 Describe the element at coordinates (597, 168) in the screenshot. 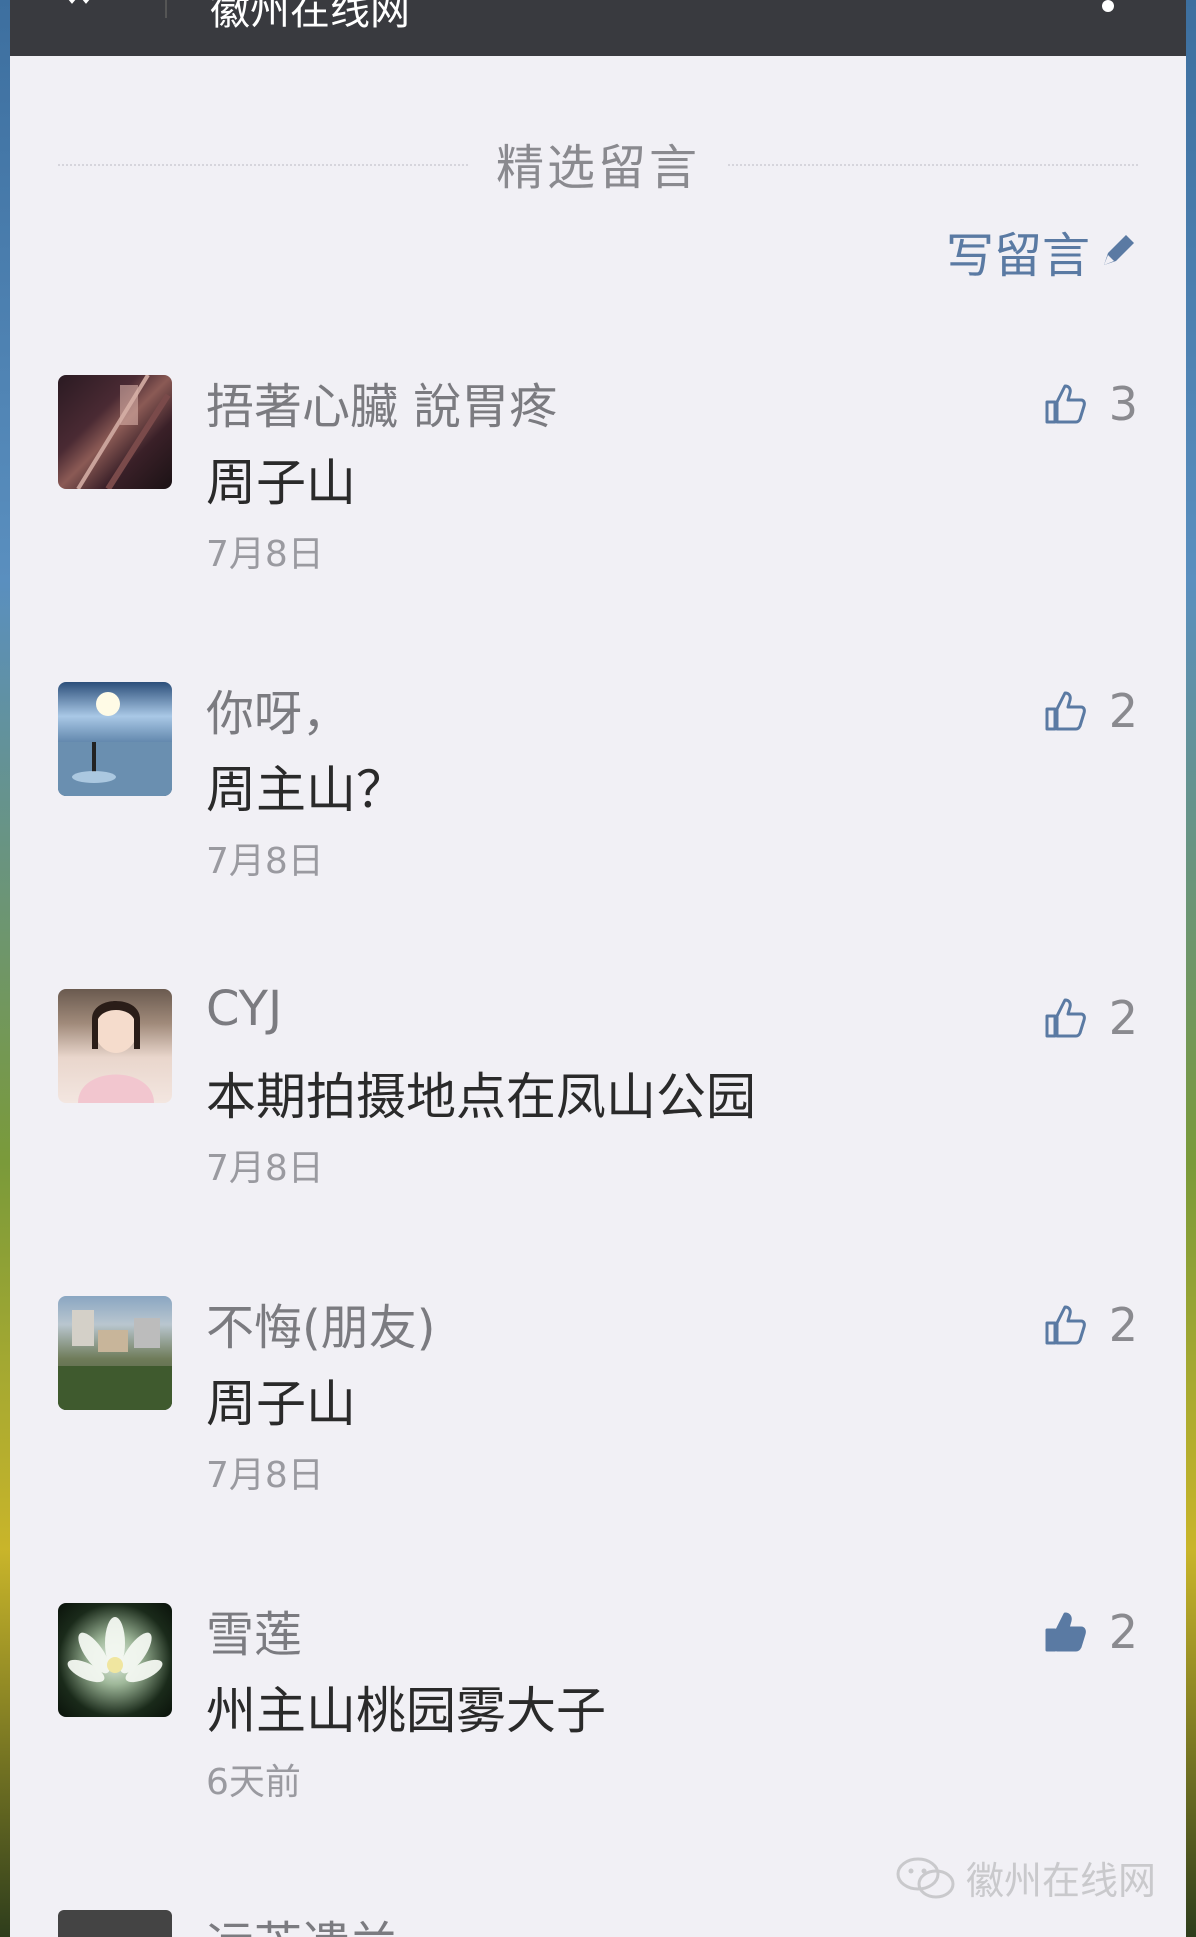

I see `section-title: 精选留言` at that location.